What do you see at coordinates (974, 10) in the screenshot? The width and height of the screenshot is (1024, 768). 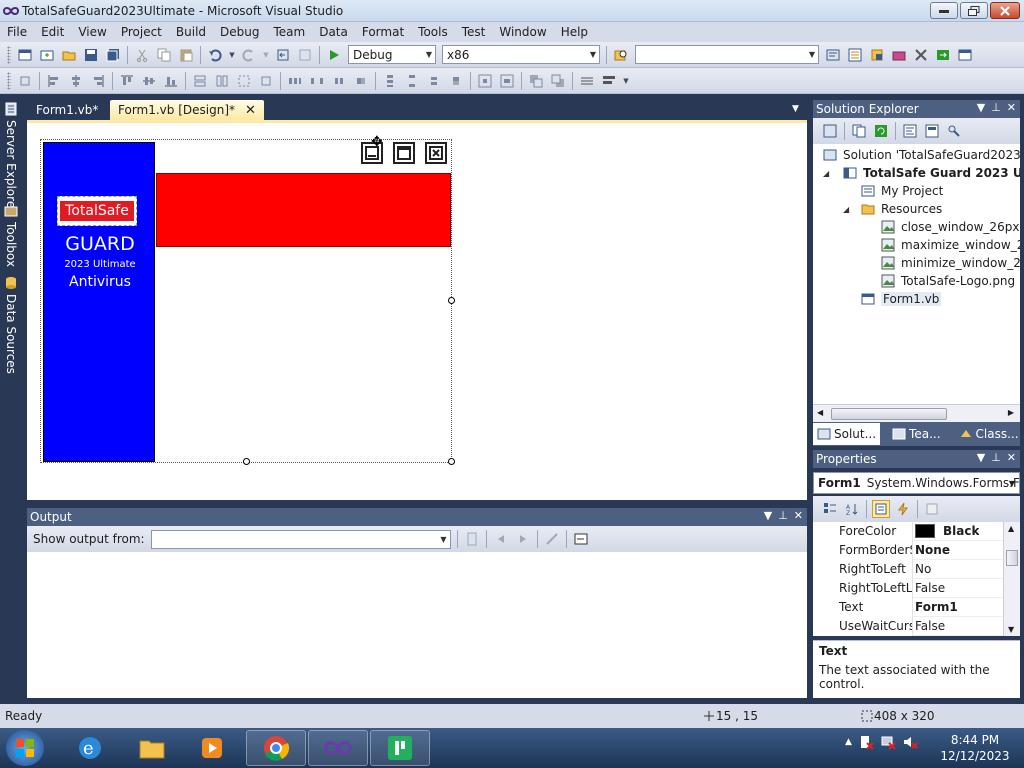 I see `restore-window-button` at bounding box center [974, 10].